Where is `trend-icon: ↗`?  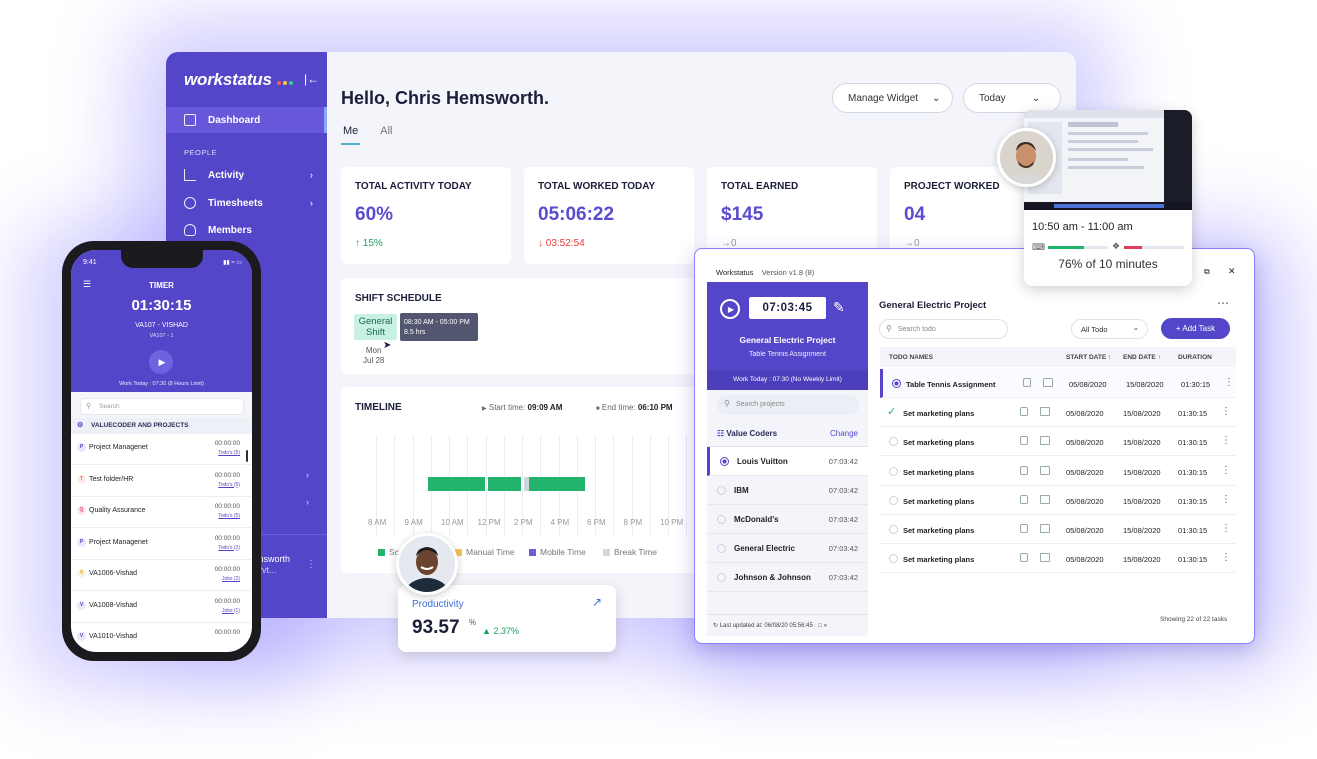 trend-icon: ↗ is located at coordinates (596, 602).